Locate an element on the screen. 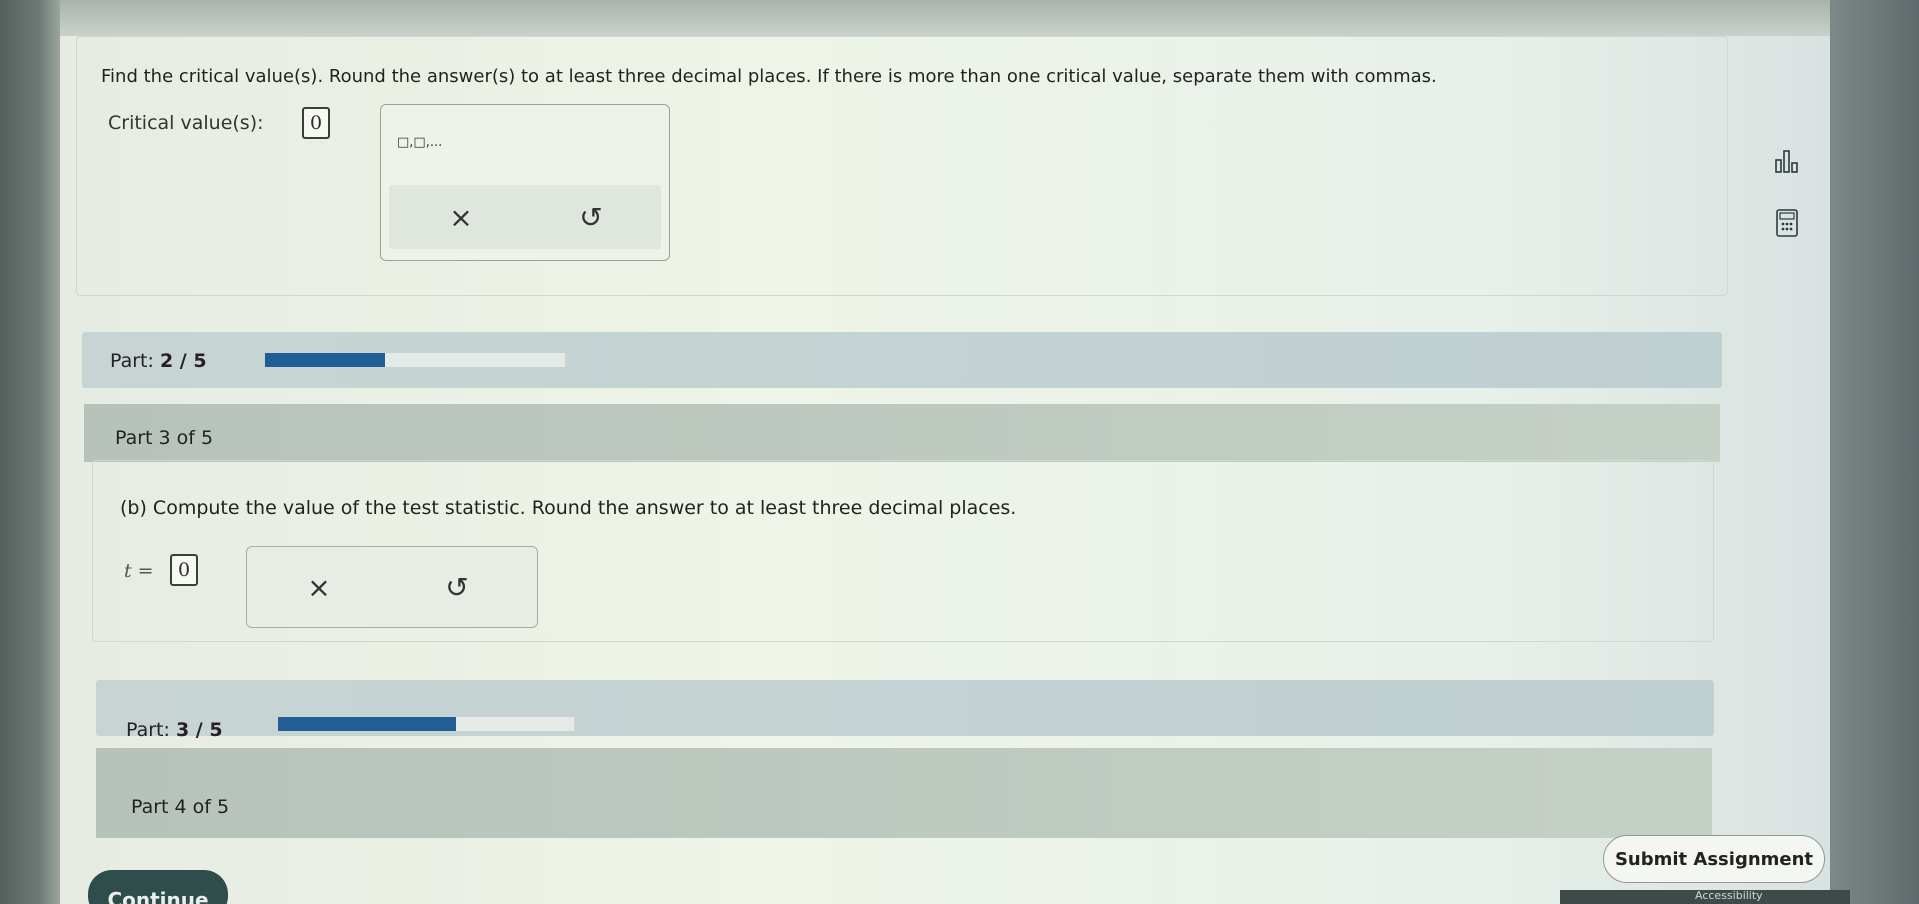 The height and width of the screenshot is (904, 1919). progress-value: 2 / 5 is located at coordinates (183, 361).